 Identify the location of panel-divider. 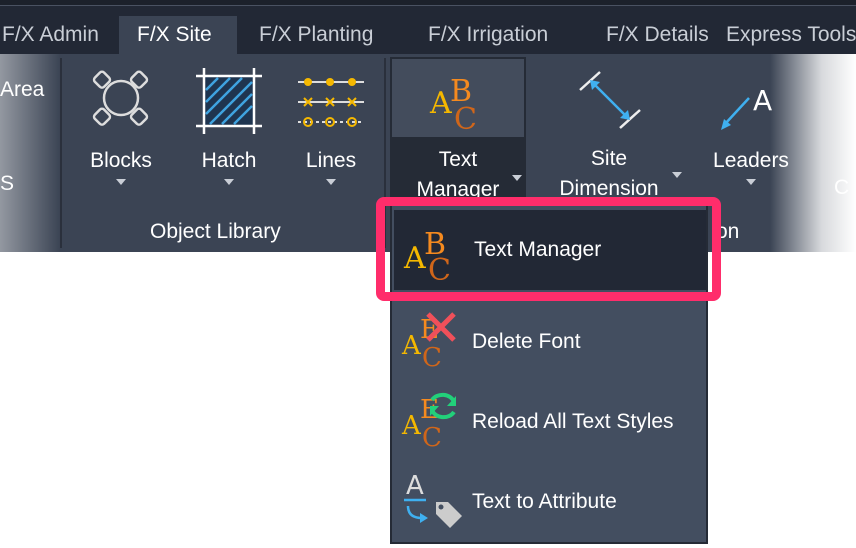
(61, 153).